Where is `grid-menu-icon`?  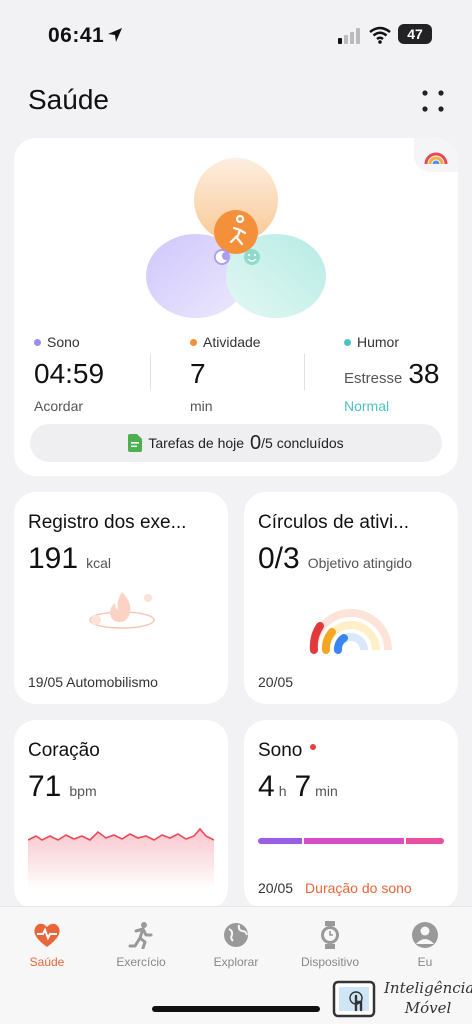 grid-menu-icon is located at coordinates (433, 101).